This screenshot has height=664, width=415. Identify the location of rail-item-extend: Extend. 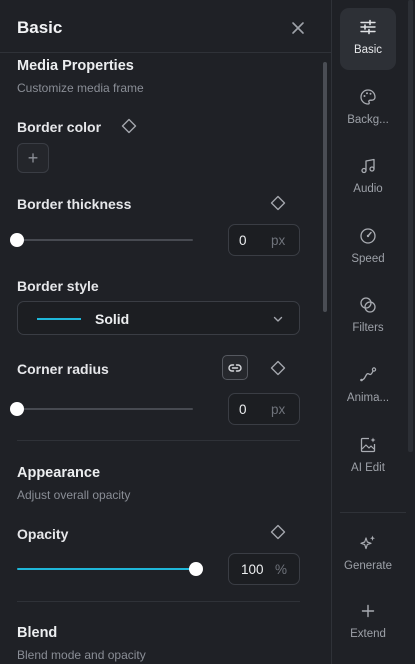
(368, 623).